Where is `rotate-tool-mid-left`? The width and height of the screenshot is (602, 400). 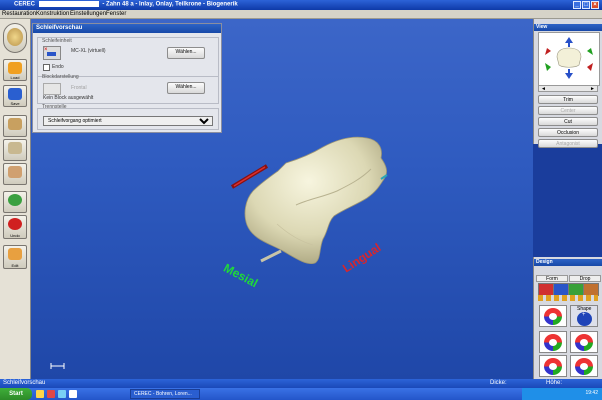
rotate-tool-mid-left is located at coordinates (553, 342).